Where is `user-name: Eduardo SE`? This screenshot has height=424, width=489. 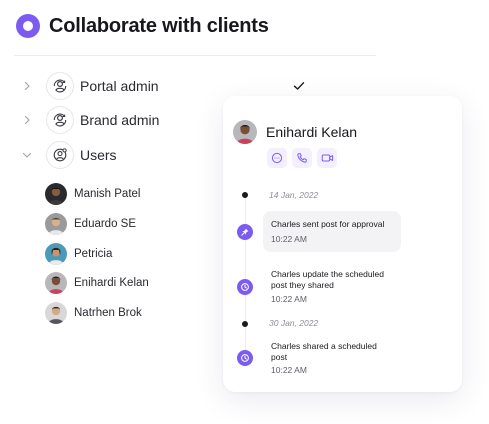
user-name: Eduardo SE is located at coordinates (105, 224).